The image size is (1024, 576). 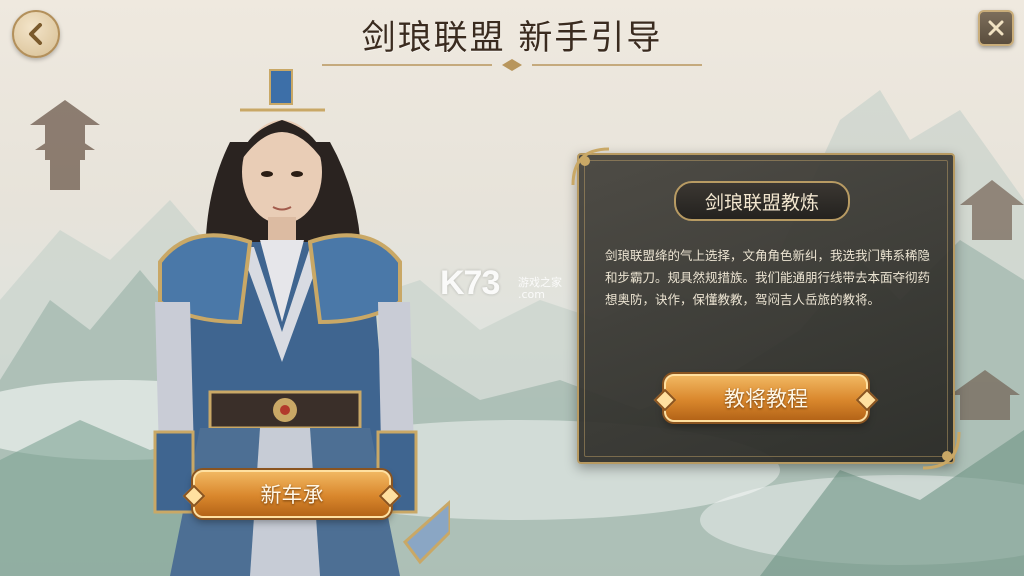 I want to click on watermark-logo: K73, so click(x=470, y=283).